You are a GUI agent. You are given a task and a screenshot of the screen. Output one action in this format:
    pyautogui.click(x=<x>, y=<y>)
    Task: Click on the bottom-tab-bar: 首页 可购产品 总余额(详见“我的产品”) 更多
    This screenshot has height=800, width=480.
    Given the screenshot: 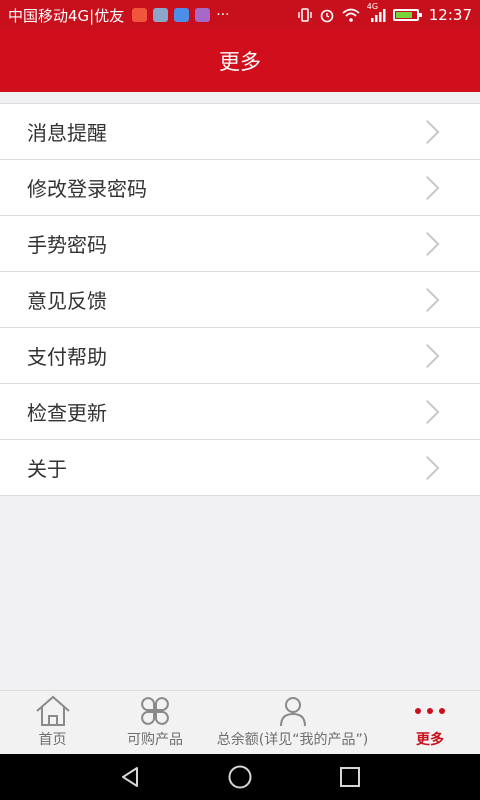 What is the action you would take?
    pyautogui.click(x=240, y=722)
    